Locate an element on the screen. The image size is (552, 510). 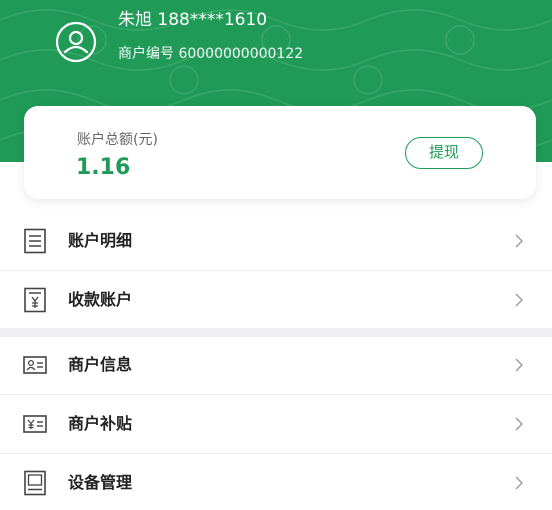
menu-item-label: 账户明细 is located at coordinates (100, 240).